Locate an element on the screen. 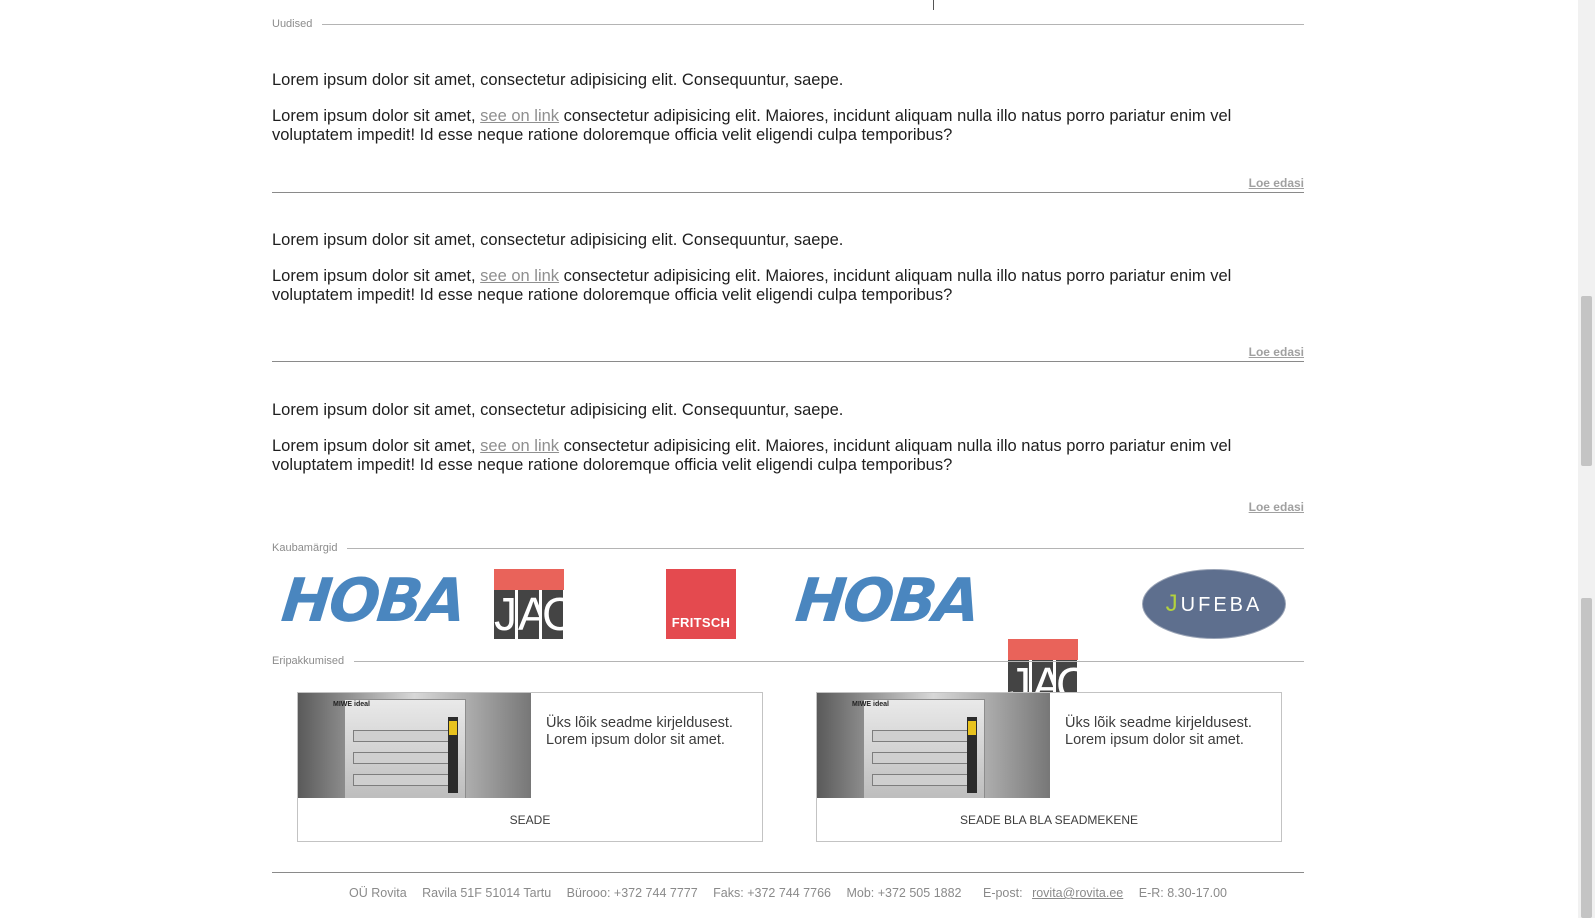 The width and height of the screenshot is (1595, 918). footer-email-group: E-post: rovita@rovita.ee is located at coordinates (1050, 893).